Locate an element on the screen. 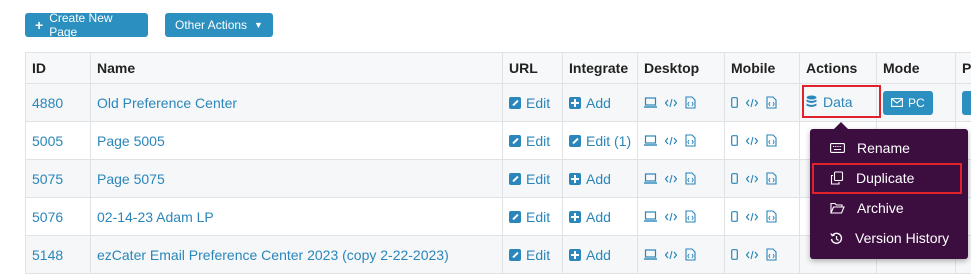 This screenshot has height=274, width=971. integrate-label: Edit (1) is located at coordinates (608, 141).